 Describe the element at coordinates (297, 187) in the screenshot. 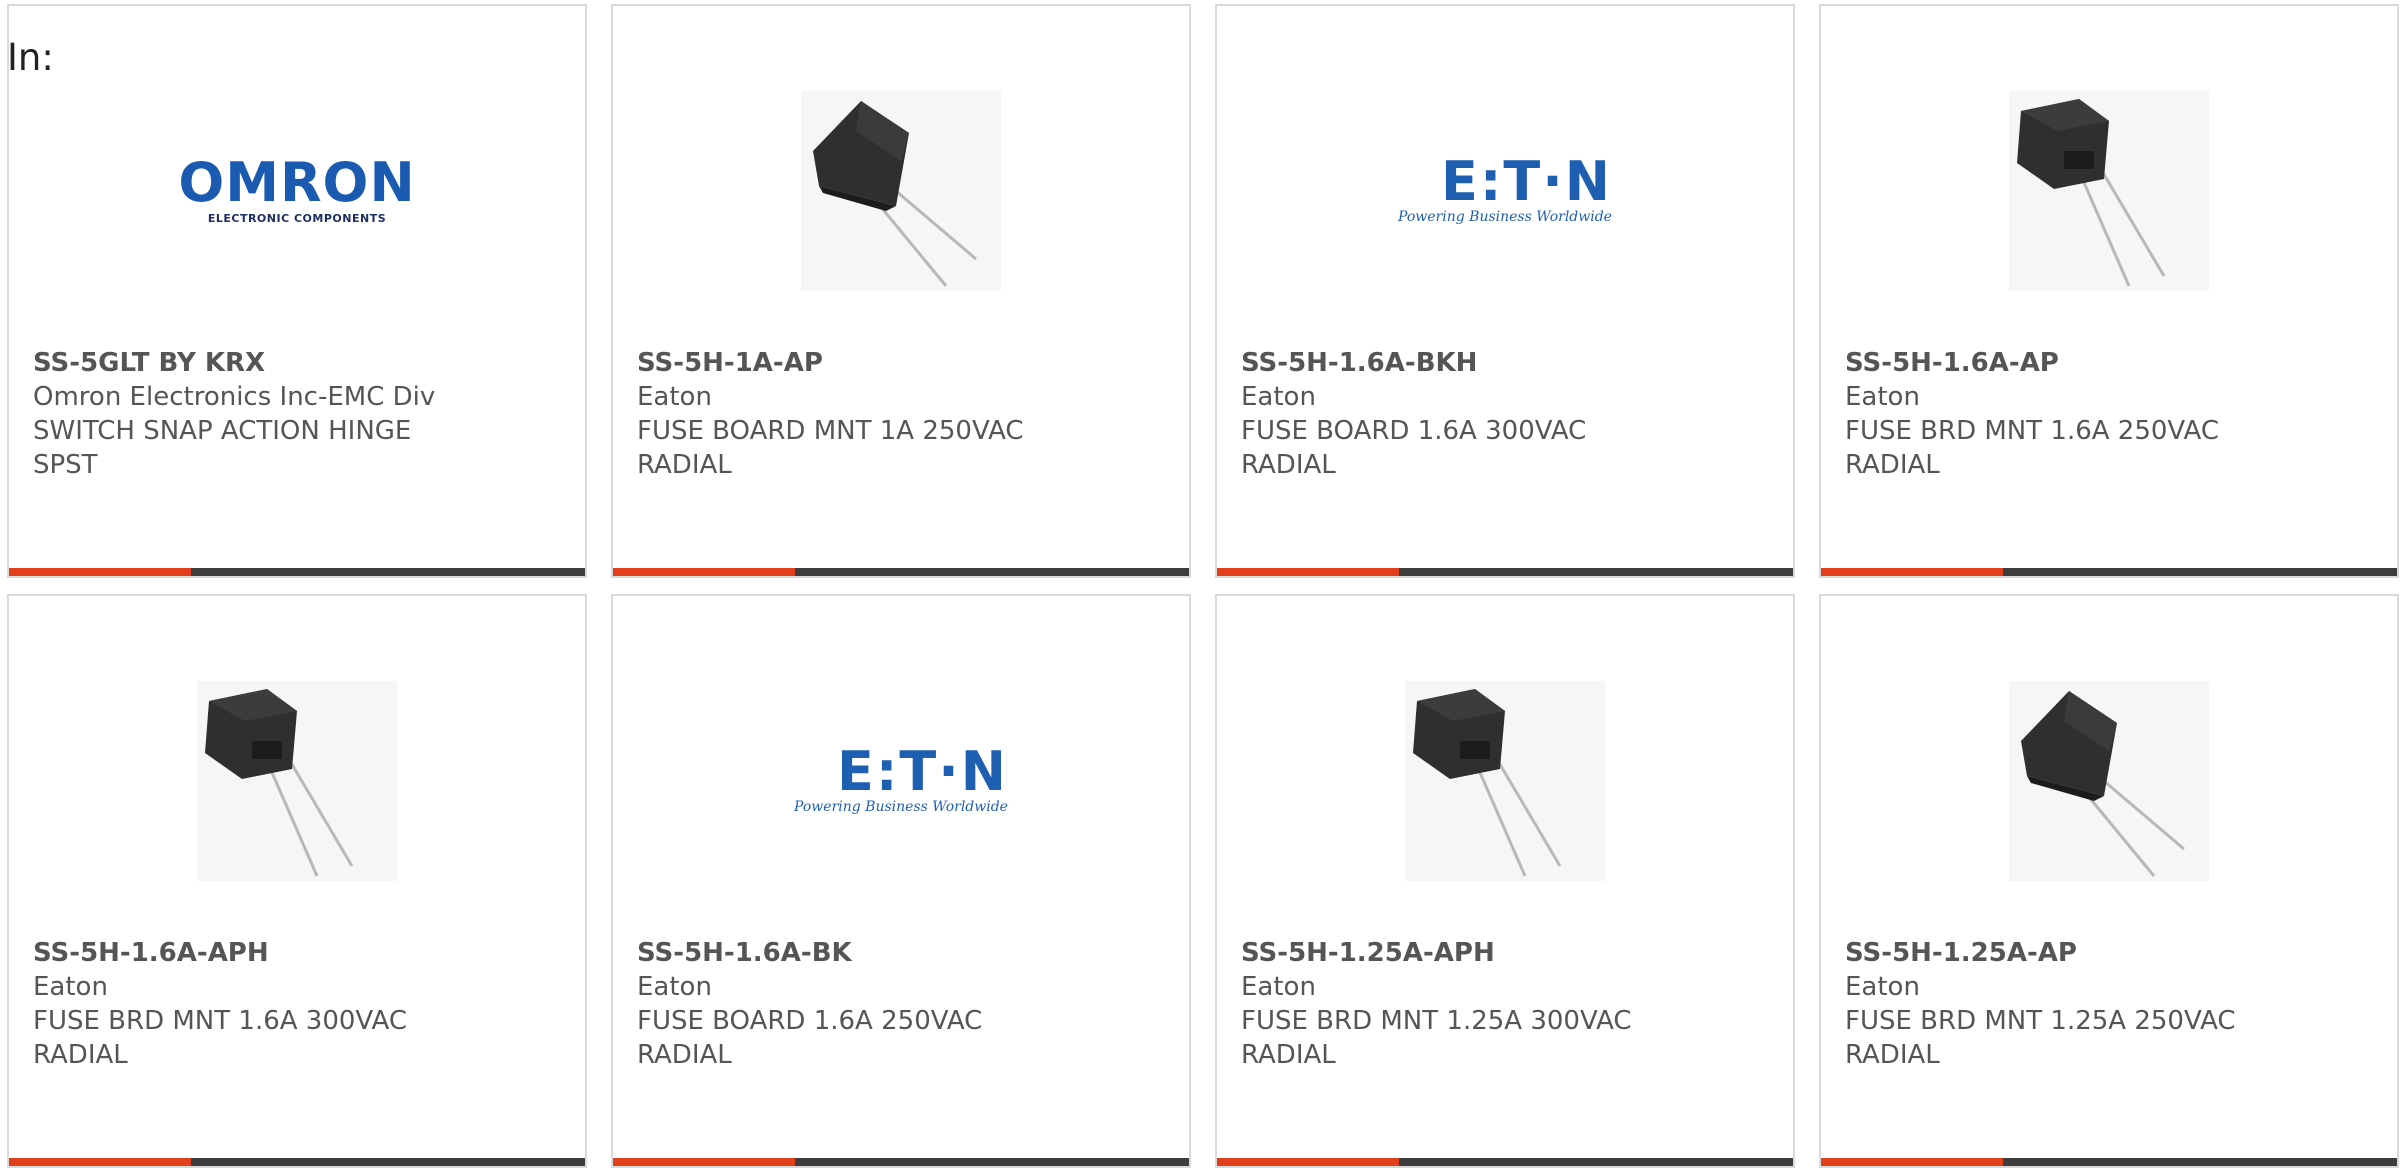

I see `omron-logo: OMRON ELECTRONIC COMPONENTS` at that location.